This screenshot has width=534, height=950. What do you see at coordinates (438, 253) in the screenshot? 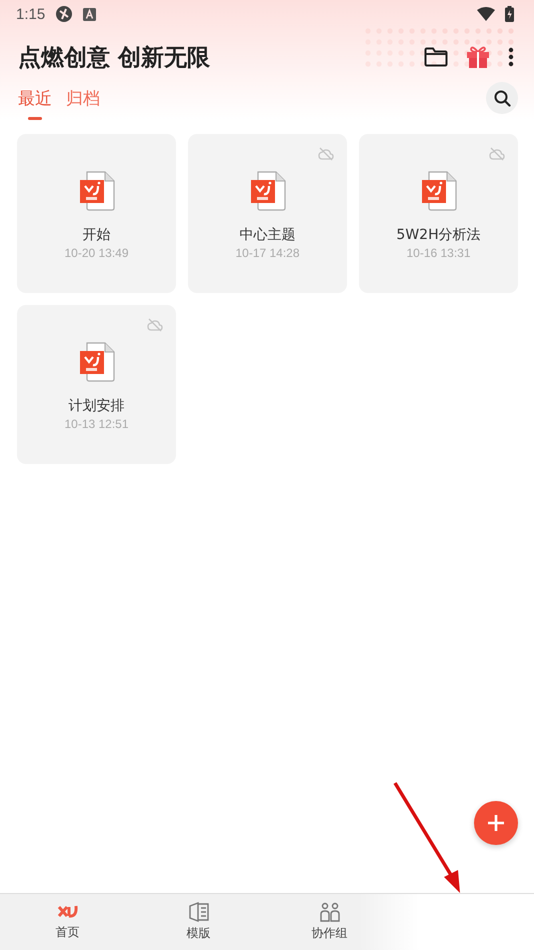
I see `file-date: 10-16 13:31` at bounding box center [438, 253].